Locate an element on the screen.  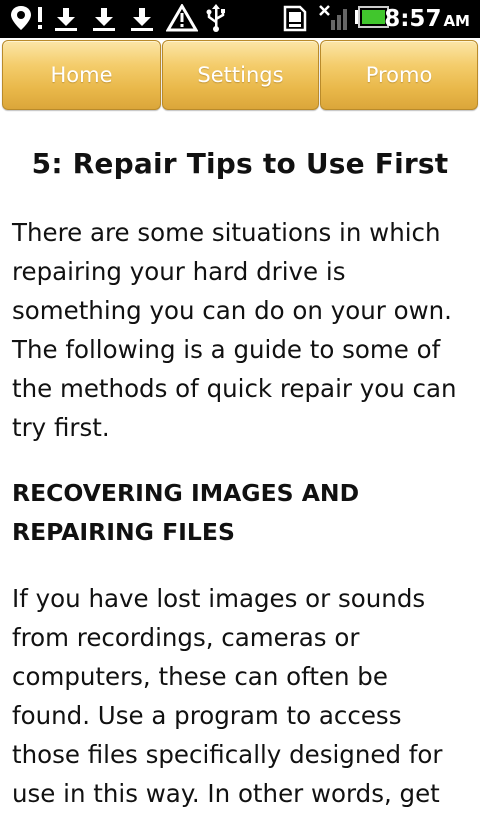
text-line: There are some situations in which is located at coordinates (226, 232).